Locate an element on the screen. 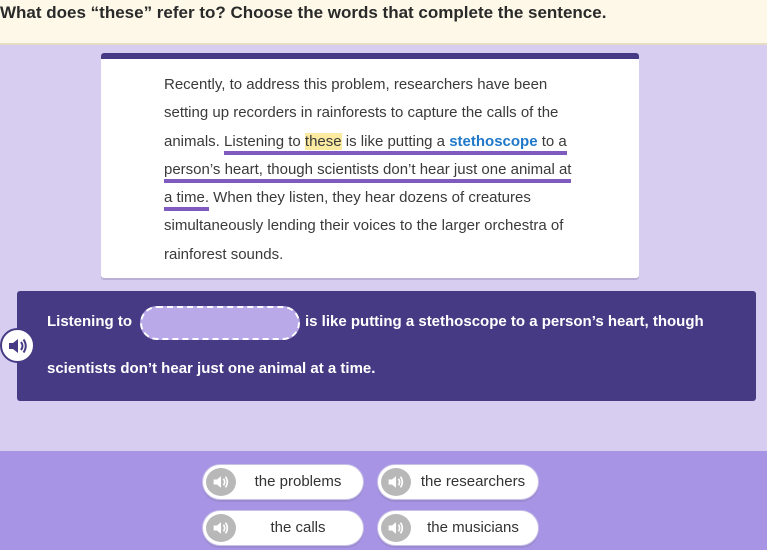 The image size is (767, 550). choice-the-musicians: the musicians is located at coordinates (458, 528).